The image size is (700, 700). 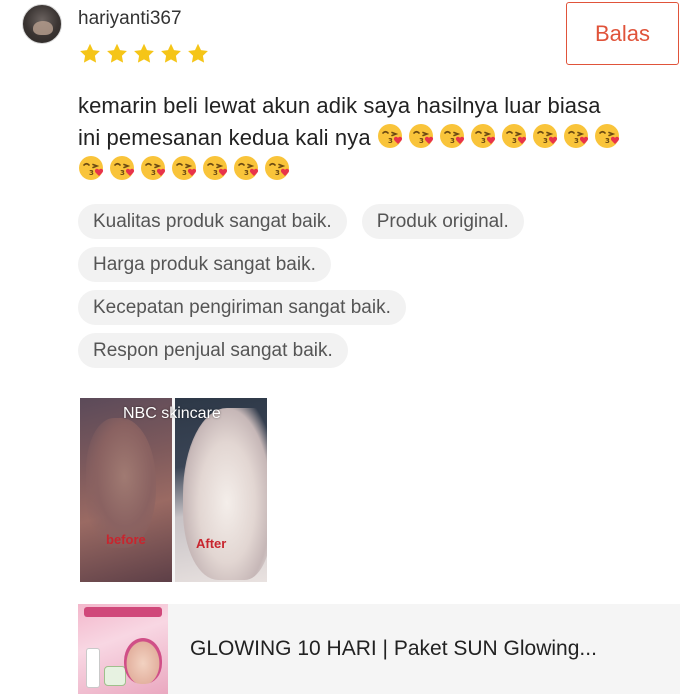 I want to click on emoji-row: 3 3 3 3 3 3 3 3, so click(x=501, y=136).